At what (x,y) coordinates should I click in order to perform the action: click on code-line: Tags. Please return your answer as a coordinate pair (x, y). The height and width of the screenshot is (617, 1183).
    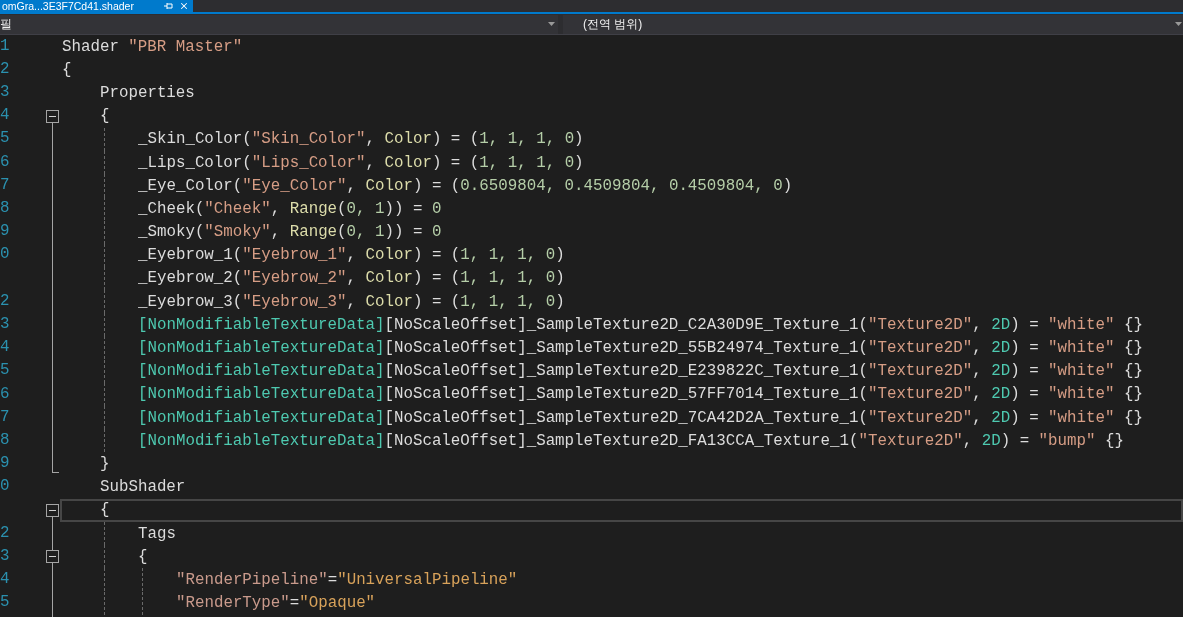
    Looking at the image, I should click on (157, 533).